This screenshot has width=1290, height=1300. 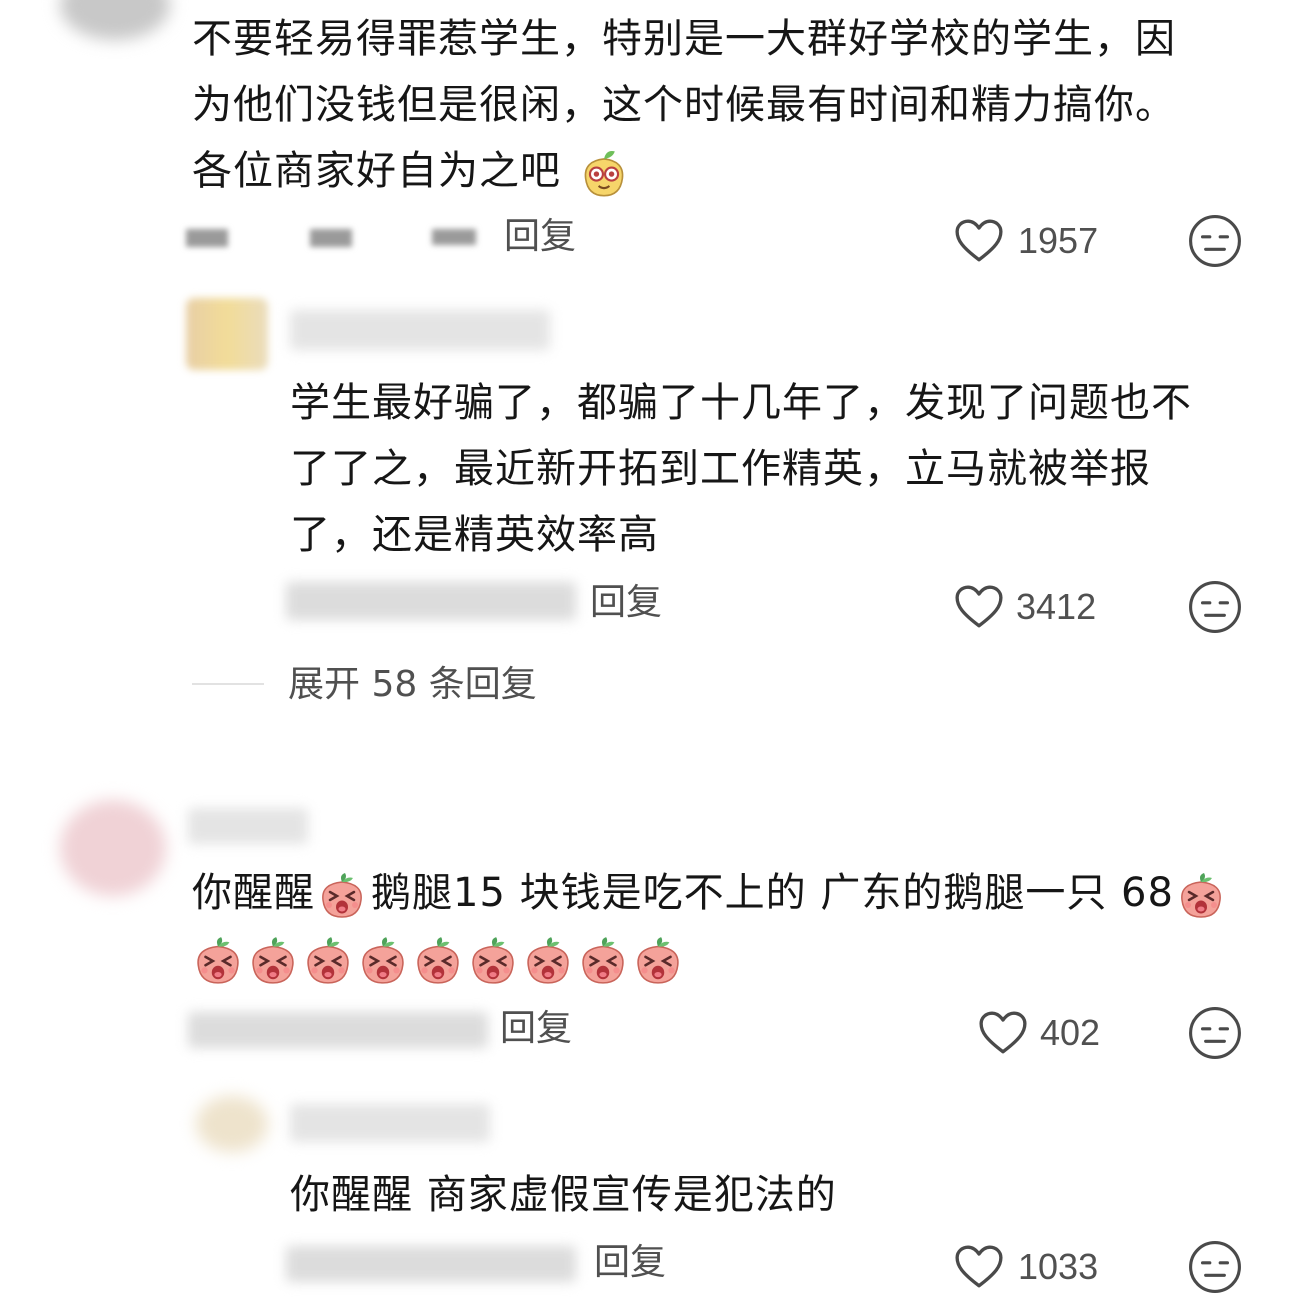 I want to click on comment-author-tag, so click(x=454, y=237).